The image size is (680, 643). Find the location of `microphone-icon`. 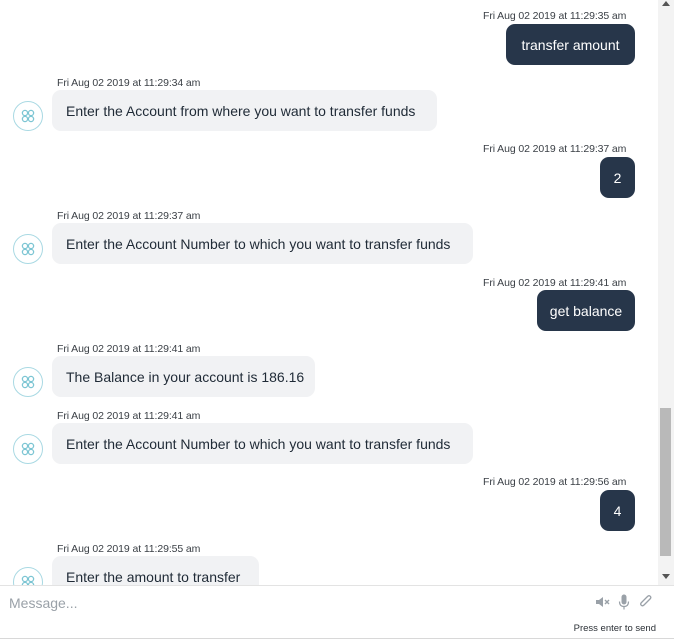

microphone-icon is located at coordinates (624, 602).